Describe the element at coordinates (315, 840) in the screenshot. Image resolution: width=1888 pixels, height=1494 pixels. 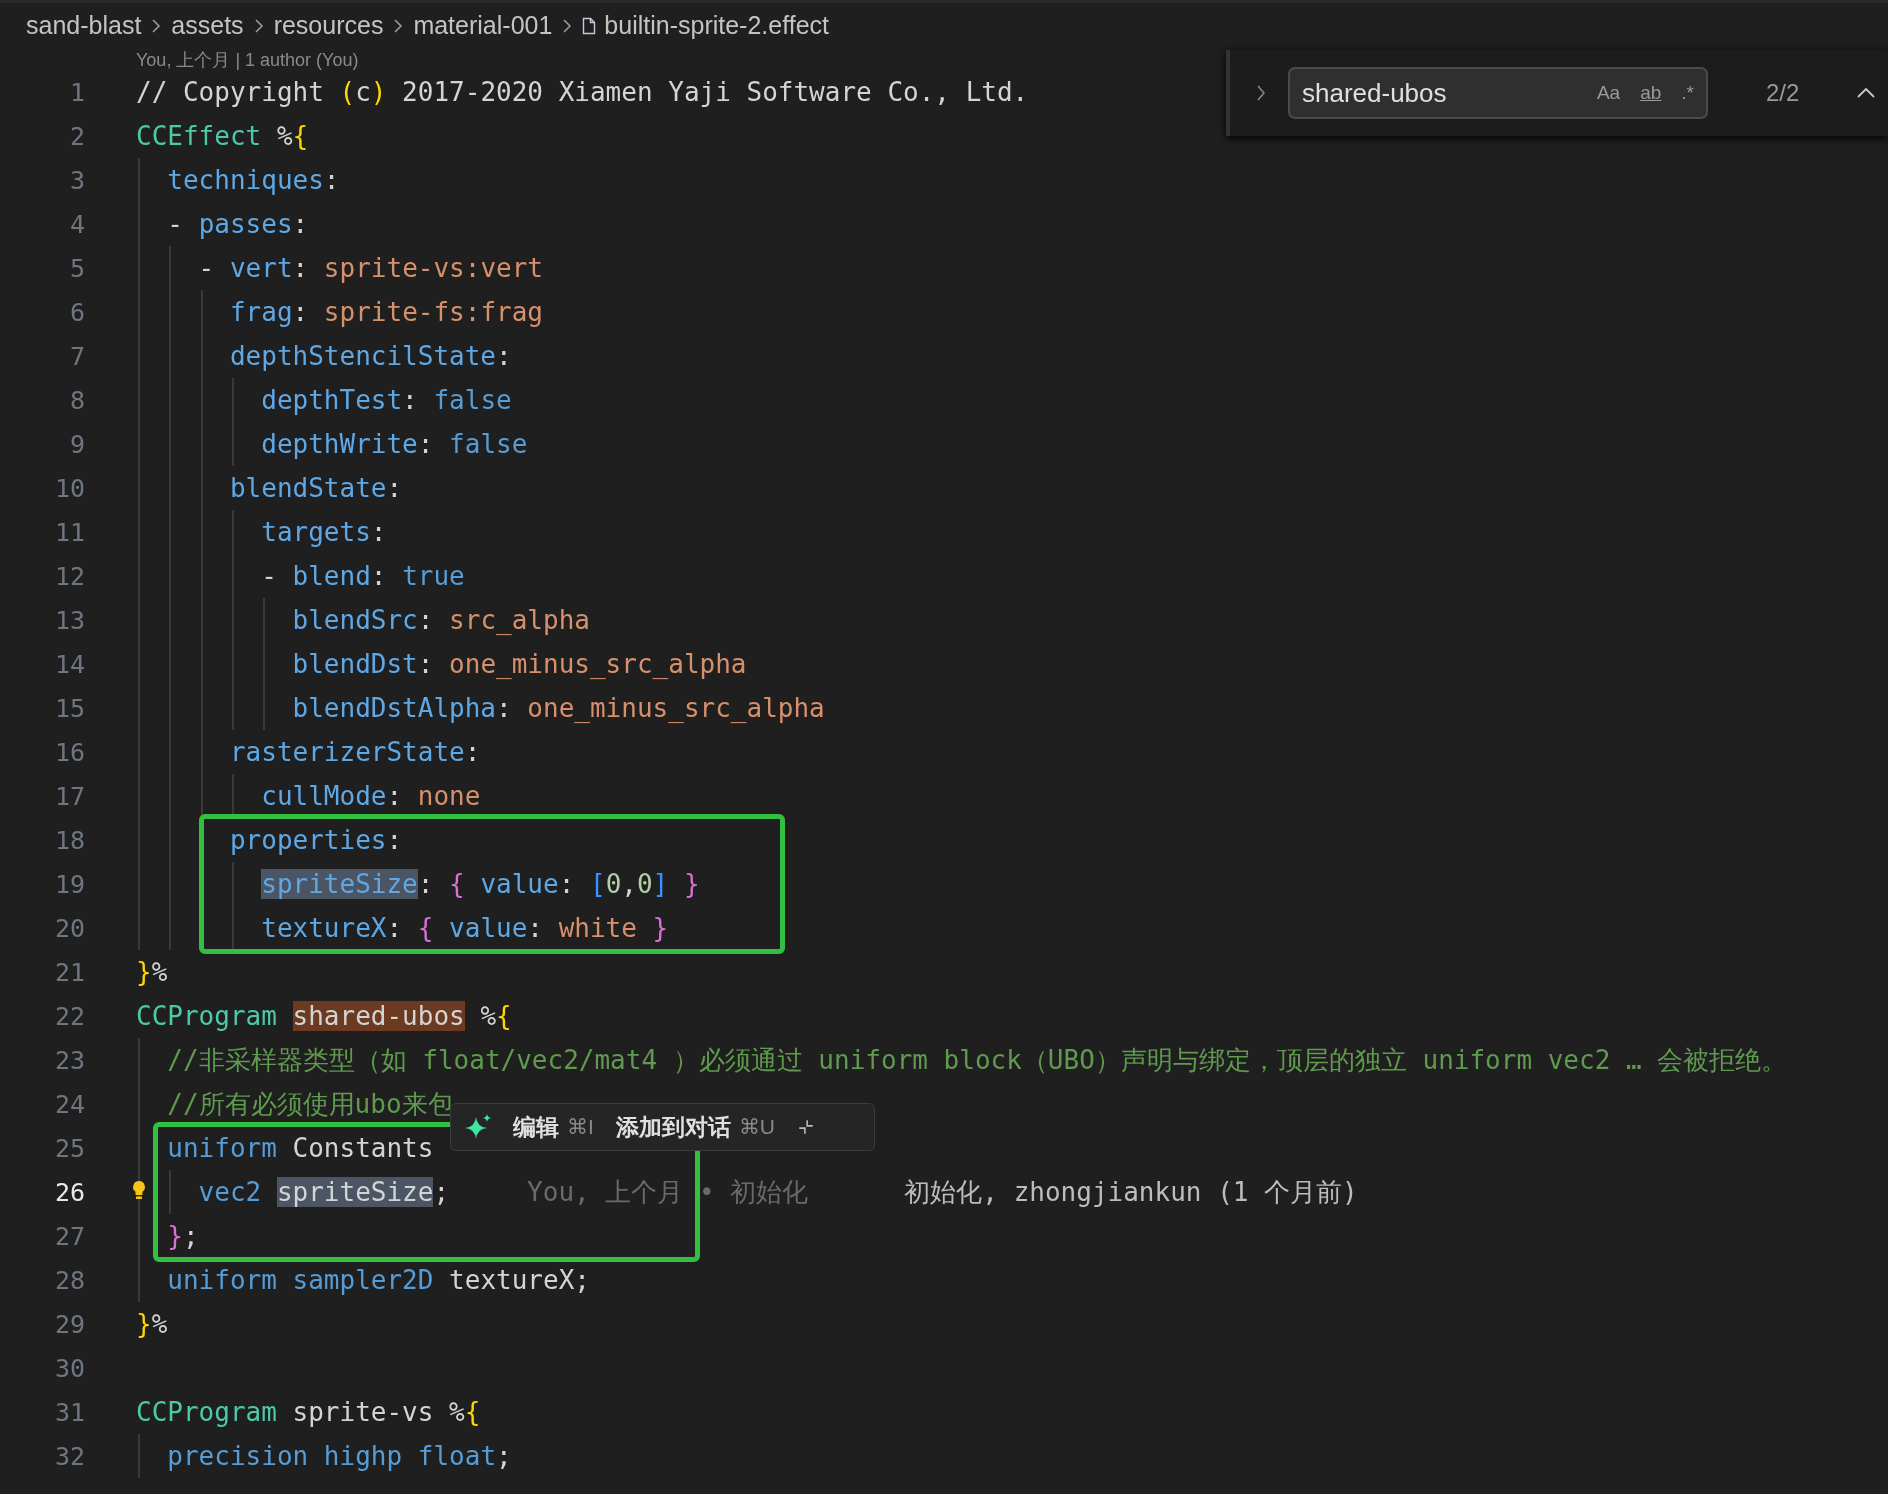
I see `code-line: properties:` at that location.